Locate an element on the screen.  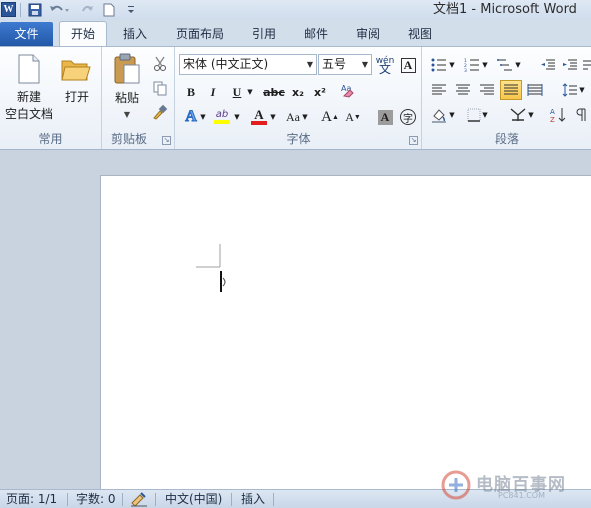
multilevel-dropdown-icon: ▼ is located at coordinates (518, 65).